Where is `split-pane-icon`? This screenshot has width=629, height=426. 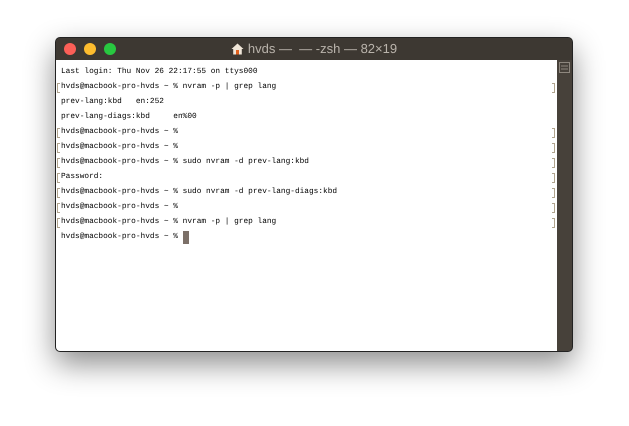 split-pane-icon is located at coordinates (564, 67).